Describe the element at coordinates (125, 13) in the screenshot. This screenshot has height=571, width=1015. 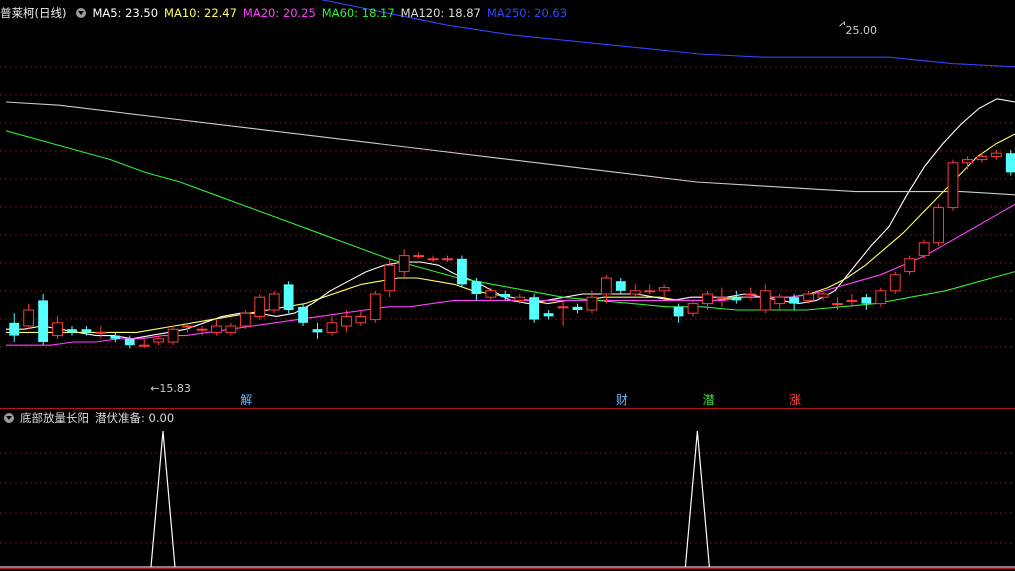
I see `ma5-label: MA5: 23.50` at that location.